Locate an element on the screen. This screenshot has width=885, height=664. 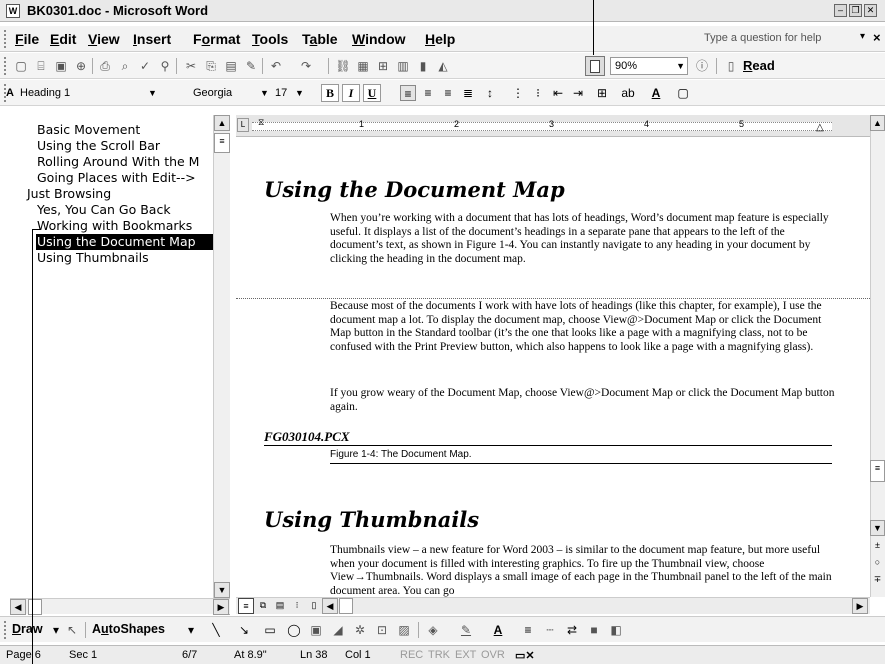
document-horizontal-scrollbar: ≡ ⧉ ▤ ⁝ ▯ ◀ ▶ is located at coordinates (553, 605).